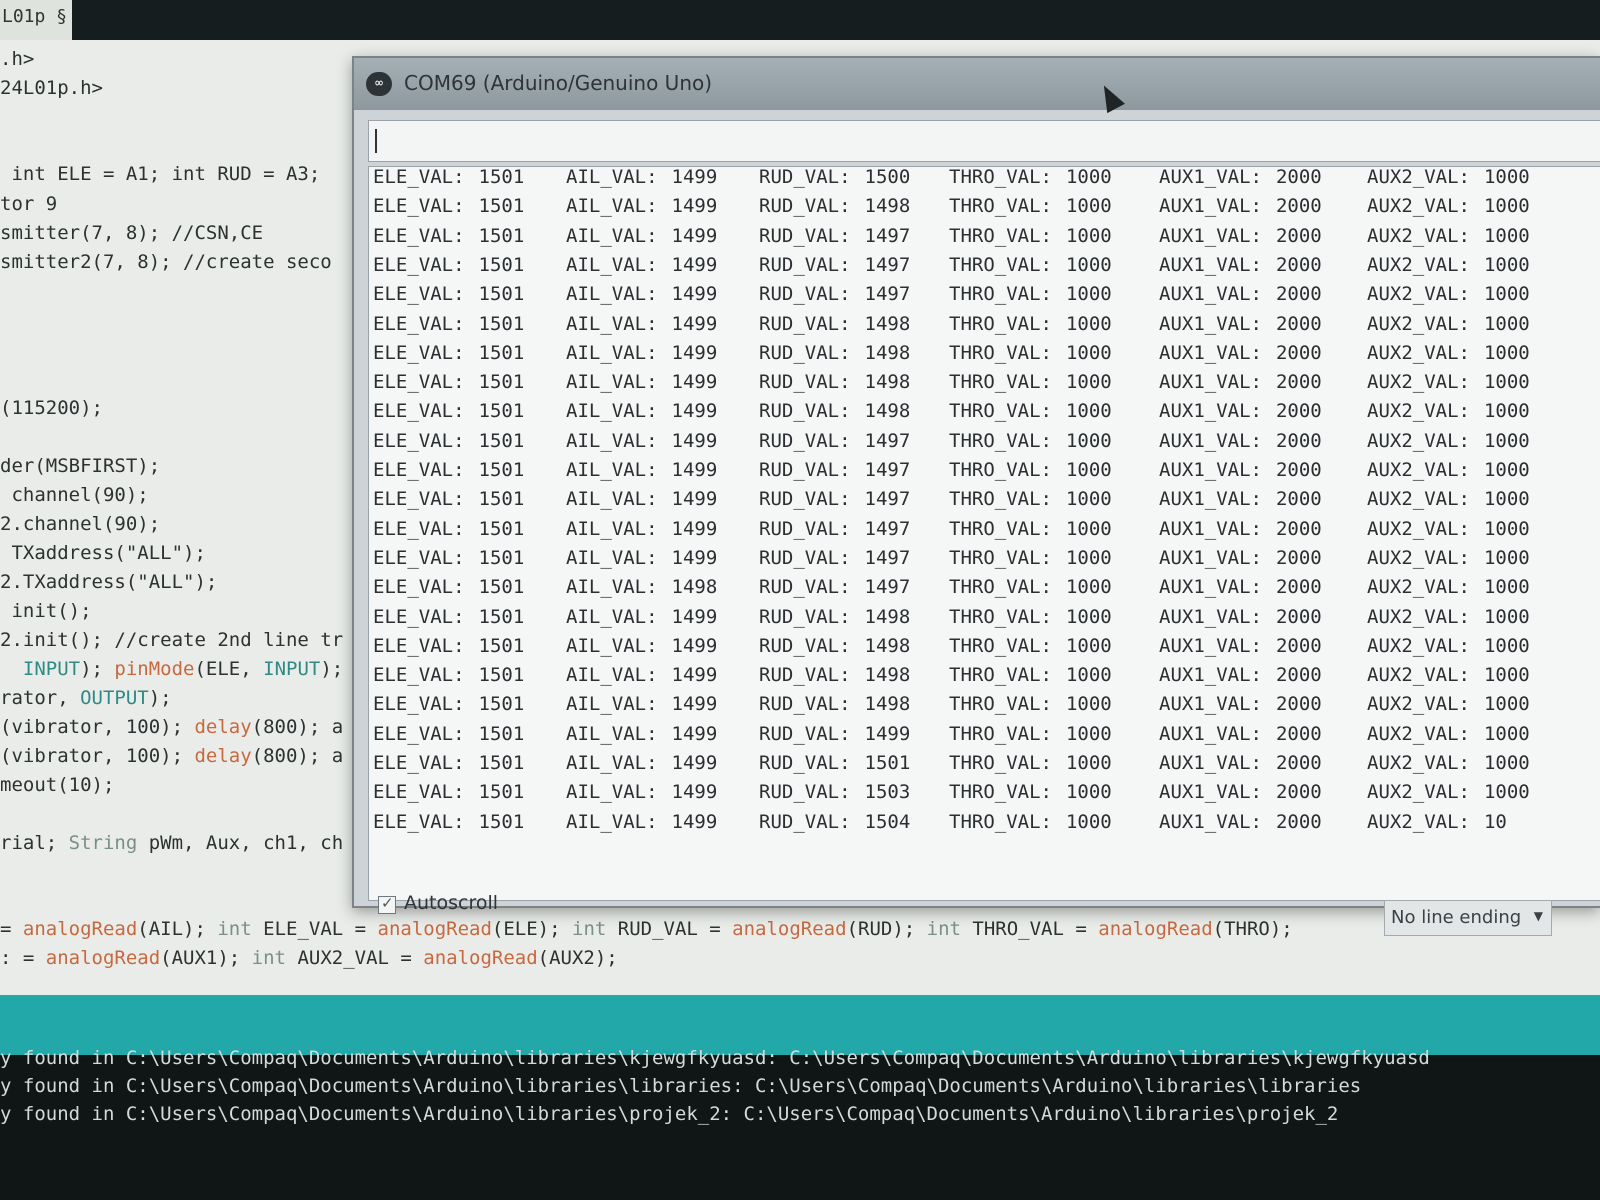 The width and height of the screenshot is (1600, 1200). Describe the element at coordinates (229, 669) in the screenshot. I see `code-token: (ELE,` at that location.